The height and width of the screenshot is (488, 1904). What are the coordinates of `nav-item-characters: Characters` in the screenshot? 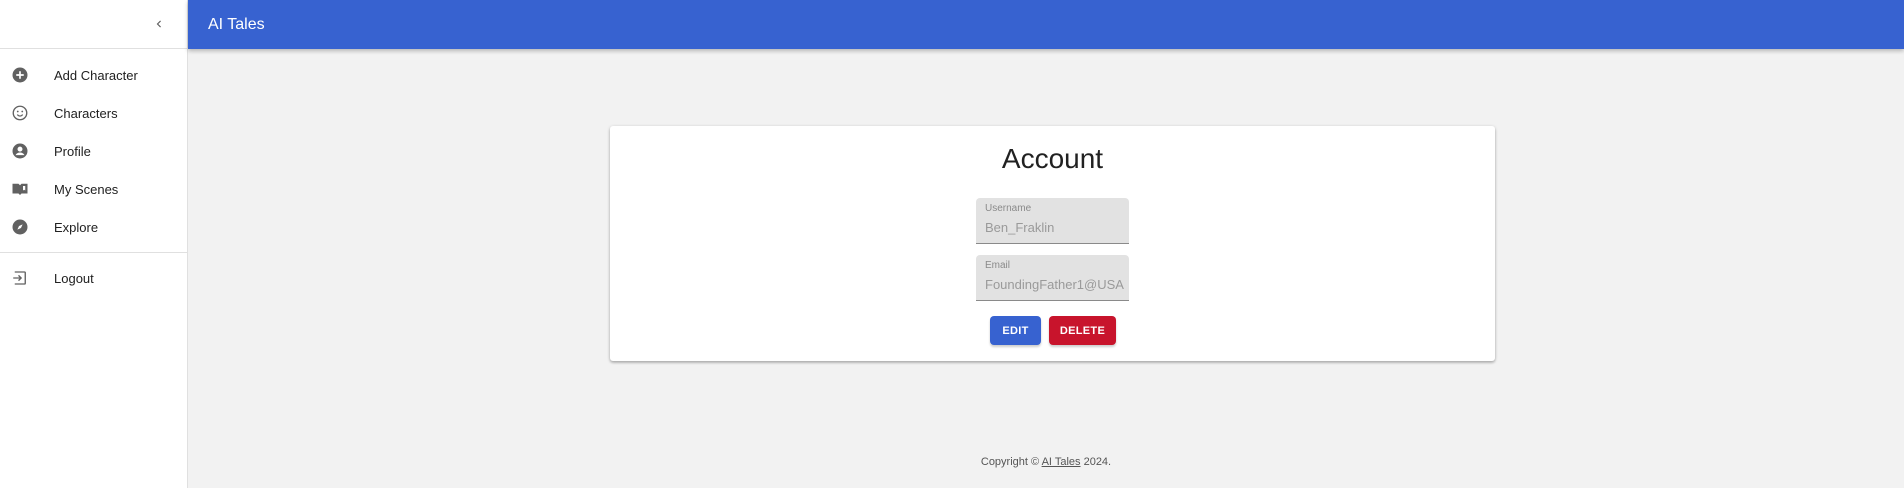 It's located at (93, 113).